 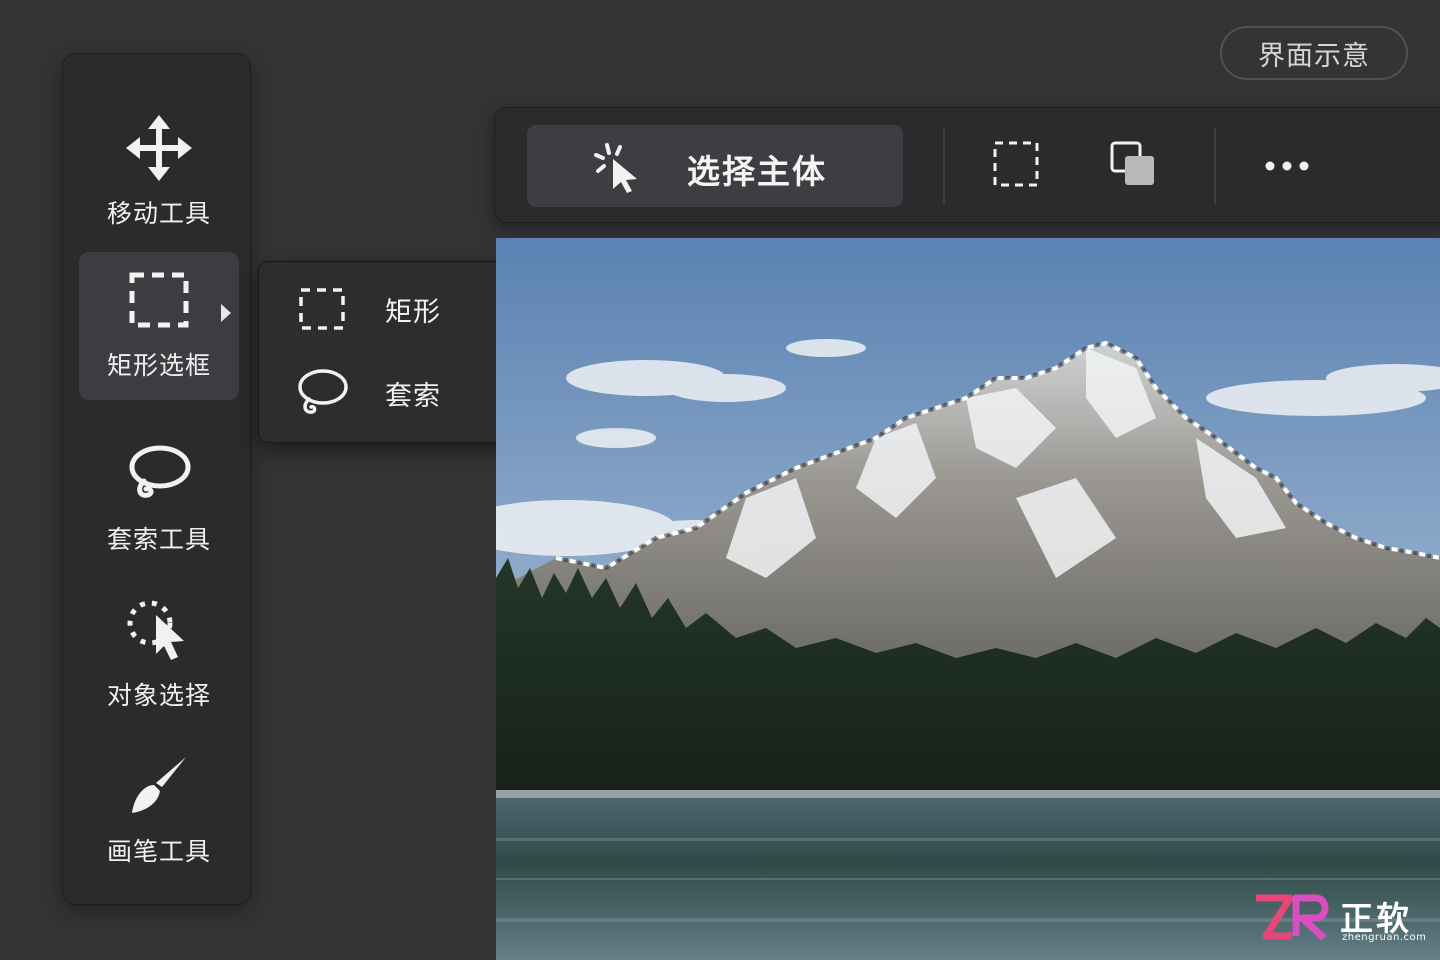 I want to click on toolbar-marquee-button, so click(x=1016, y=166).